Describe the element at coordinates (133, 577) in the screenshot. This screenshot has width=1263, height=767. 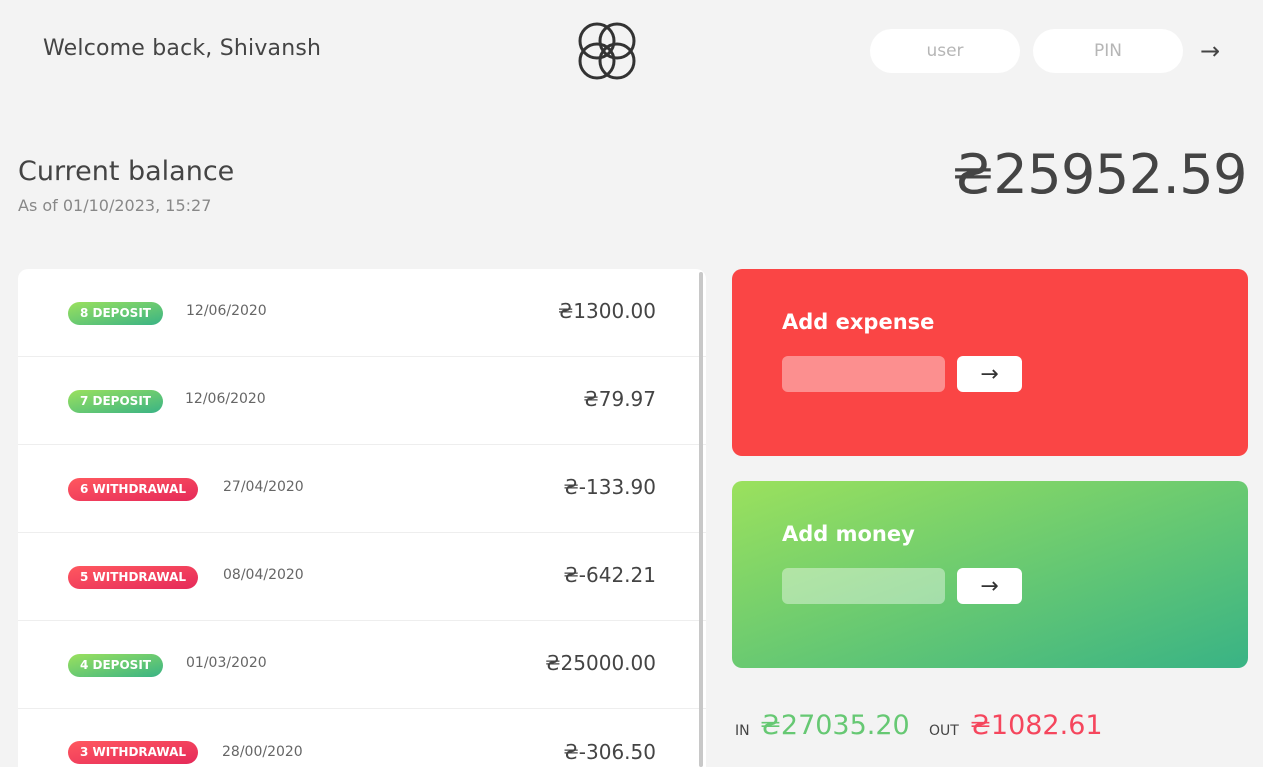
I see `movement-type-badge: 5 WITHDRAWAL` at that location.